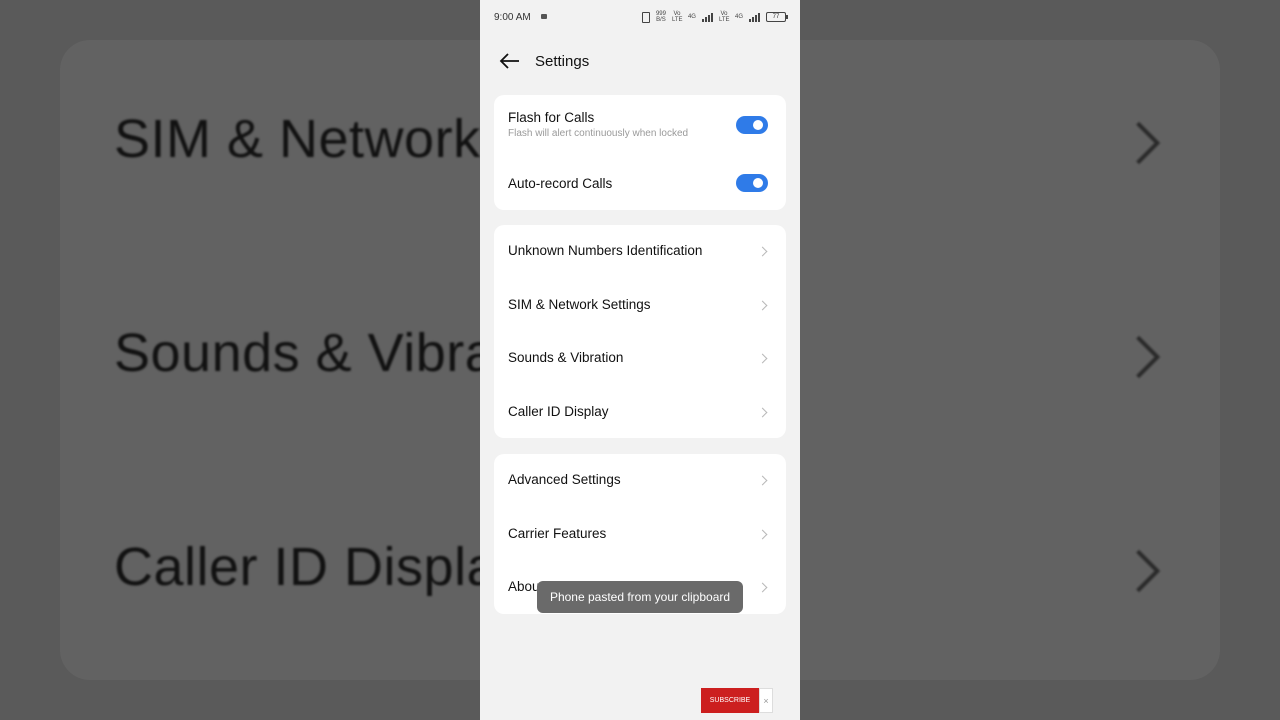 This screenshot has height=720, width=1280. I want to click on page-title: Settings, so click(562, 61).